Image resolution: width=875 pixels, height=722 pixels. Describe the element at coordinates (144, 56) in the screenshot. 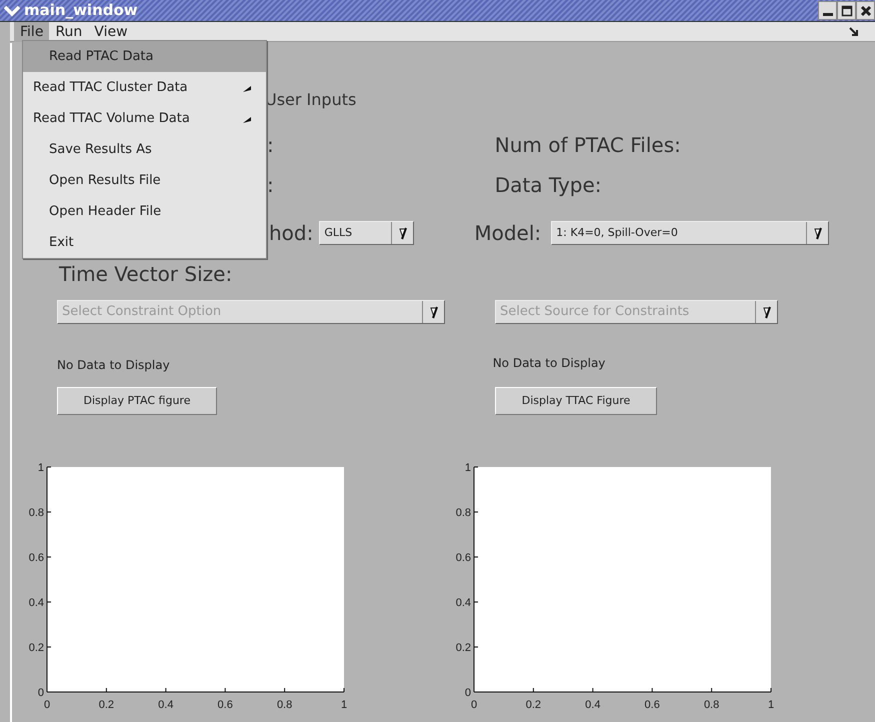

I see `menu-item: Read PTAC Data` at that location.